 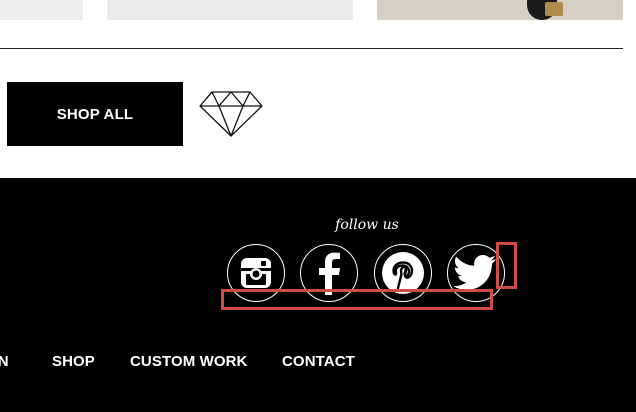 I want to click on diamond-icon, so click(x=231, y=114).